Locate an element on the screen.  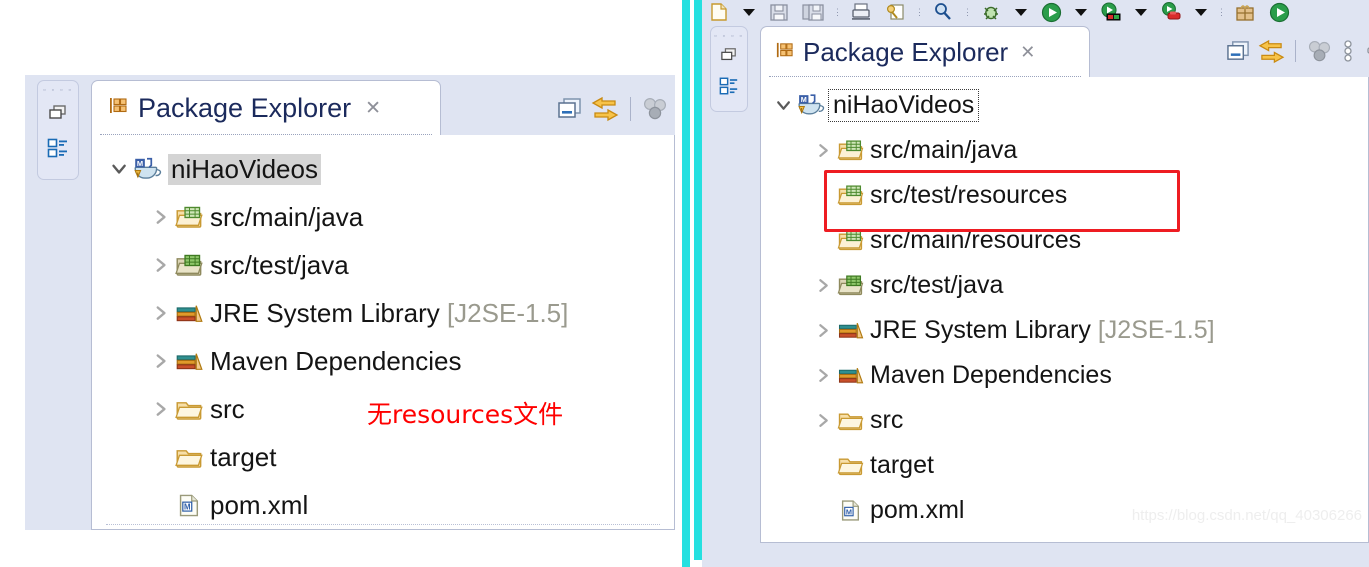
run-coverage-icon is located at coordinates (1111, 12).